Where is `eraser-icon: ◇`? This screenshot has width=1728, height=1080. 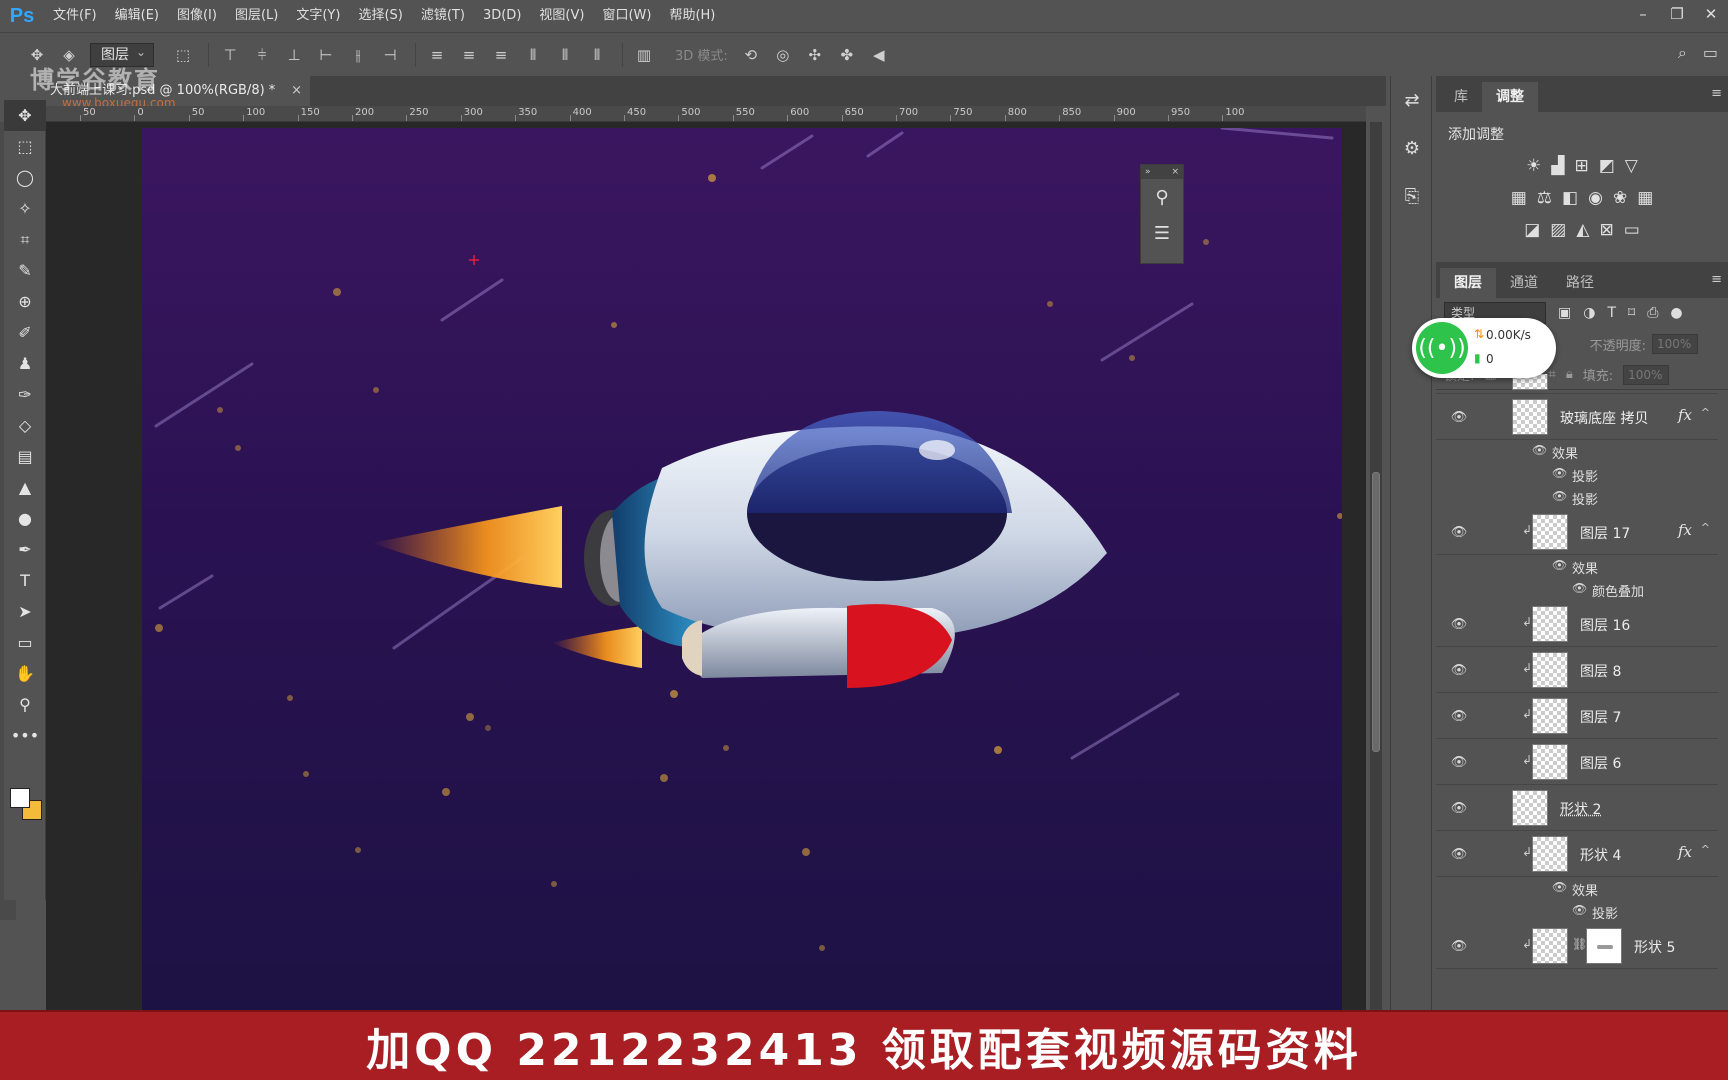 eraser-icon: ◇ is located at coordinates (25, 425).